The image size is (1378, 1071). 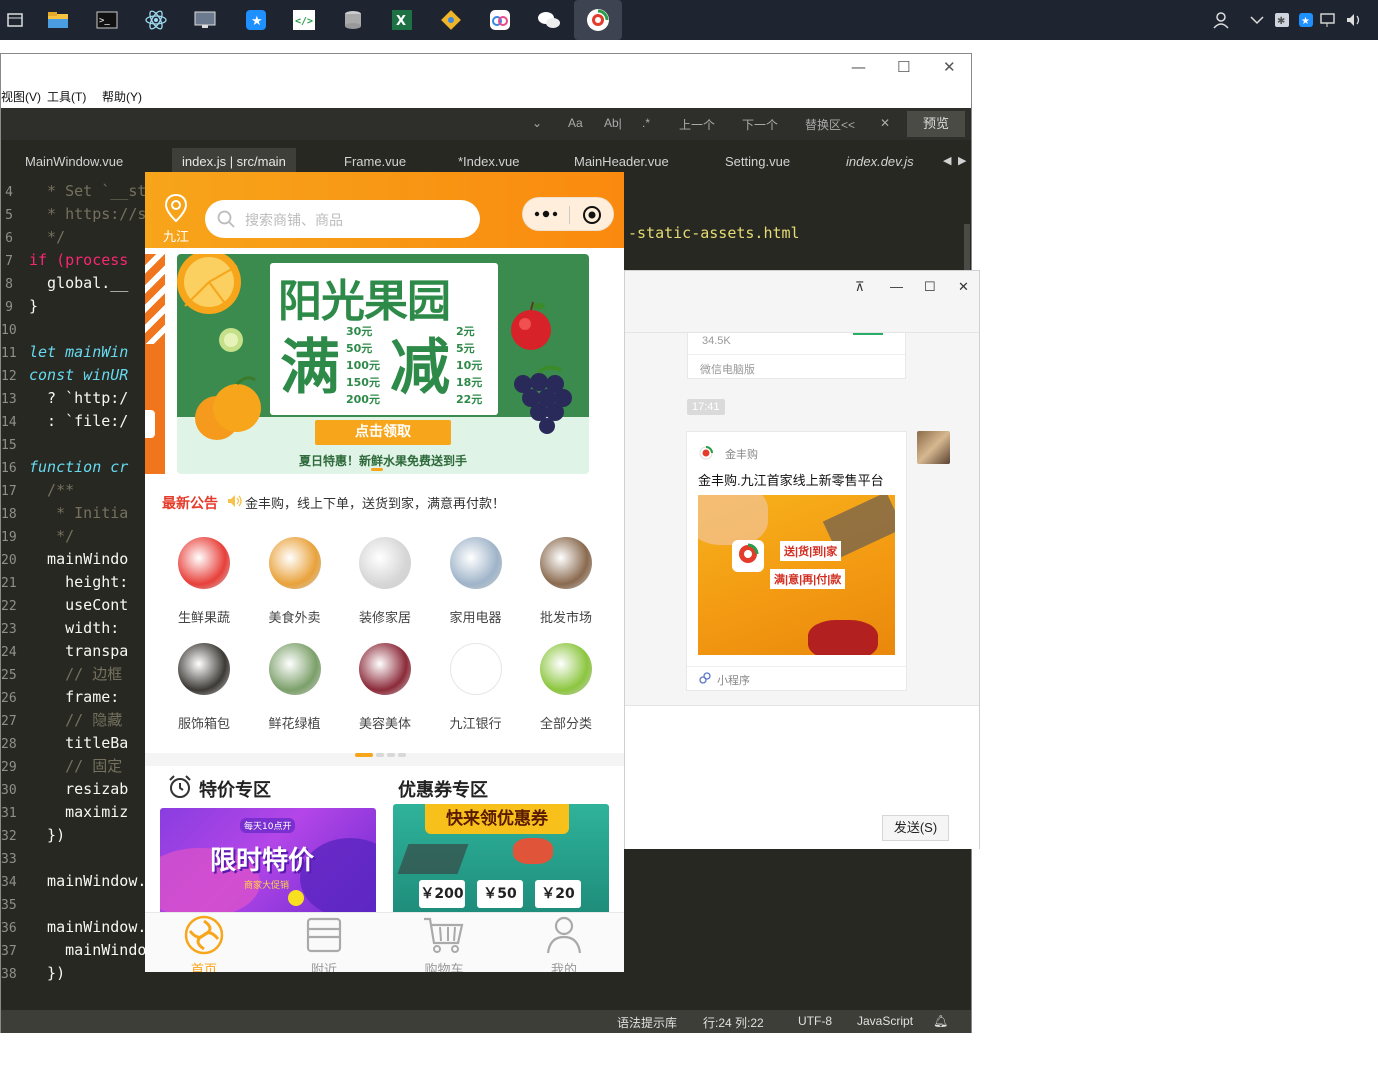 I want to click on status-syntax-hint: 语法提示库, so click(x=647, y=1022).